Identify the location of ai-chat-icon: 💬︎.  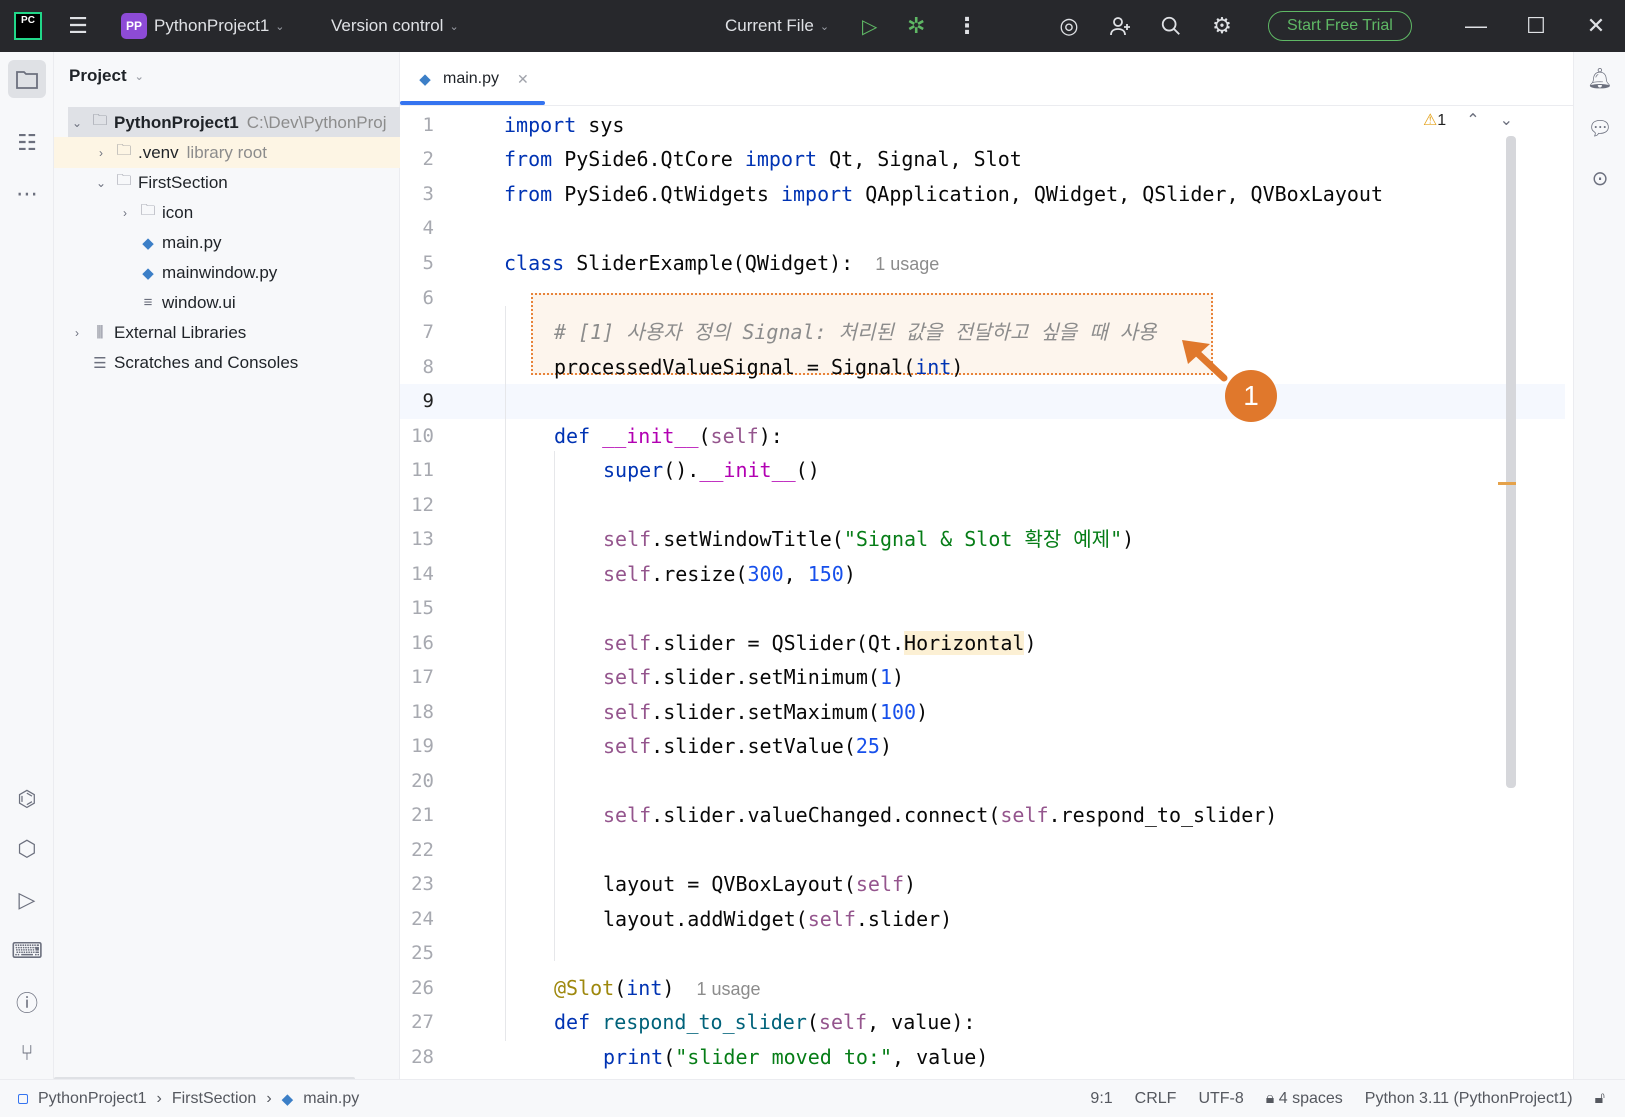
(1600, 128).